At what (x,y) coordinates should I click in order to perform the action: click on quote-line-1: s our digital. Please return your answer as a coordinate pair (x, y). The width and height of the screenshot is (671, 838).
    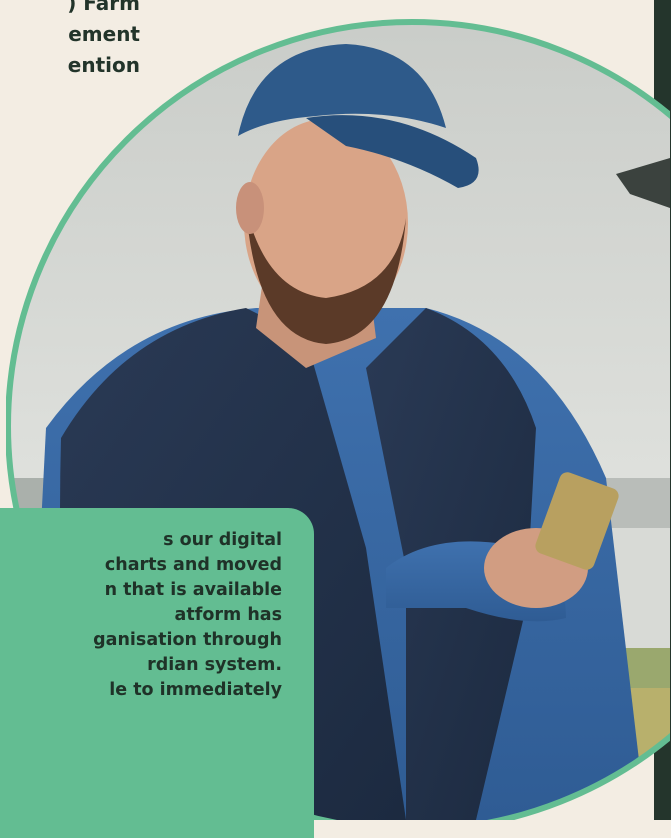
    Looking at the image, I should click on (222, 540).